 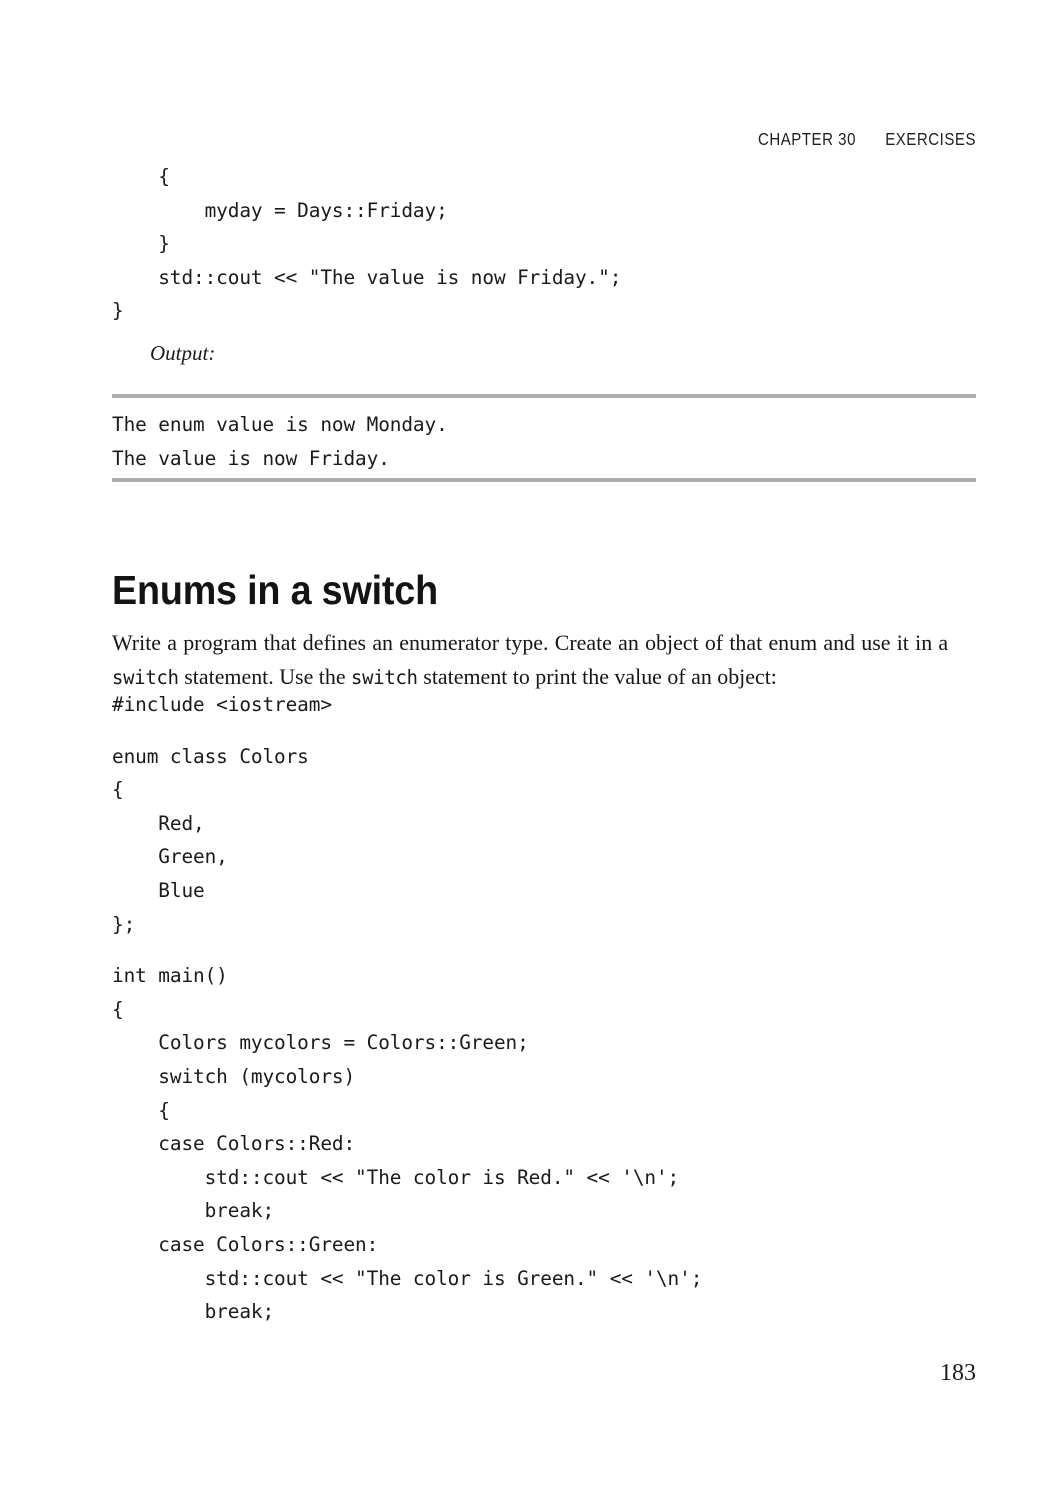 What do you see at coordinates (265, 676) in the screenshot?
I see `instructions-part-2: statement. Use the` at bounding box center [265, 676].